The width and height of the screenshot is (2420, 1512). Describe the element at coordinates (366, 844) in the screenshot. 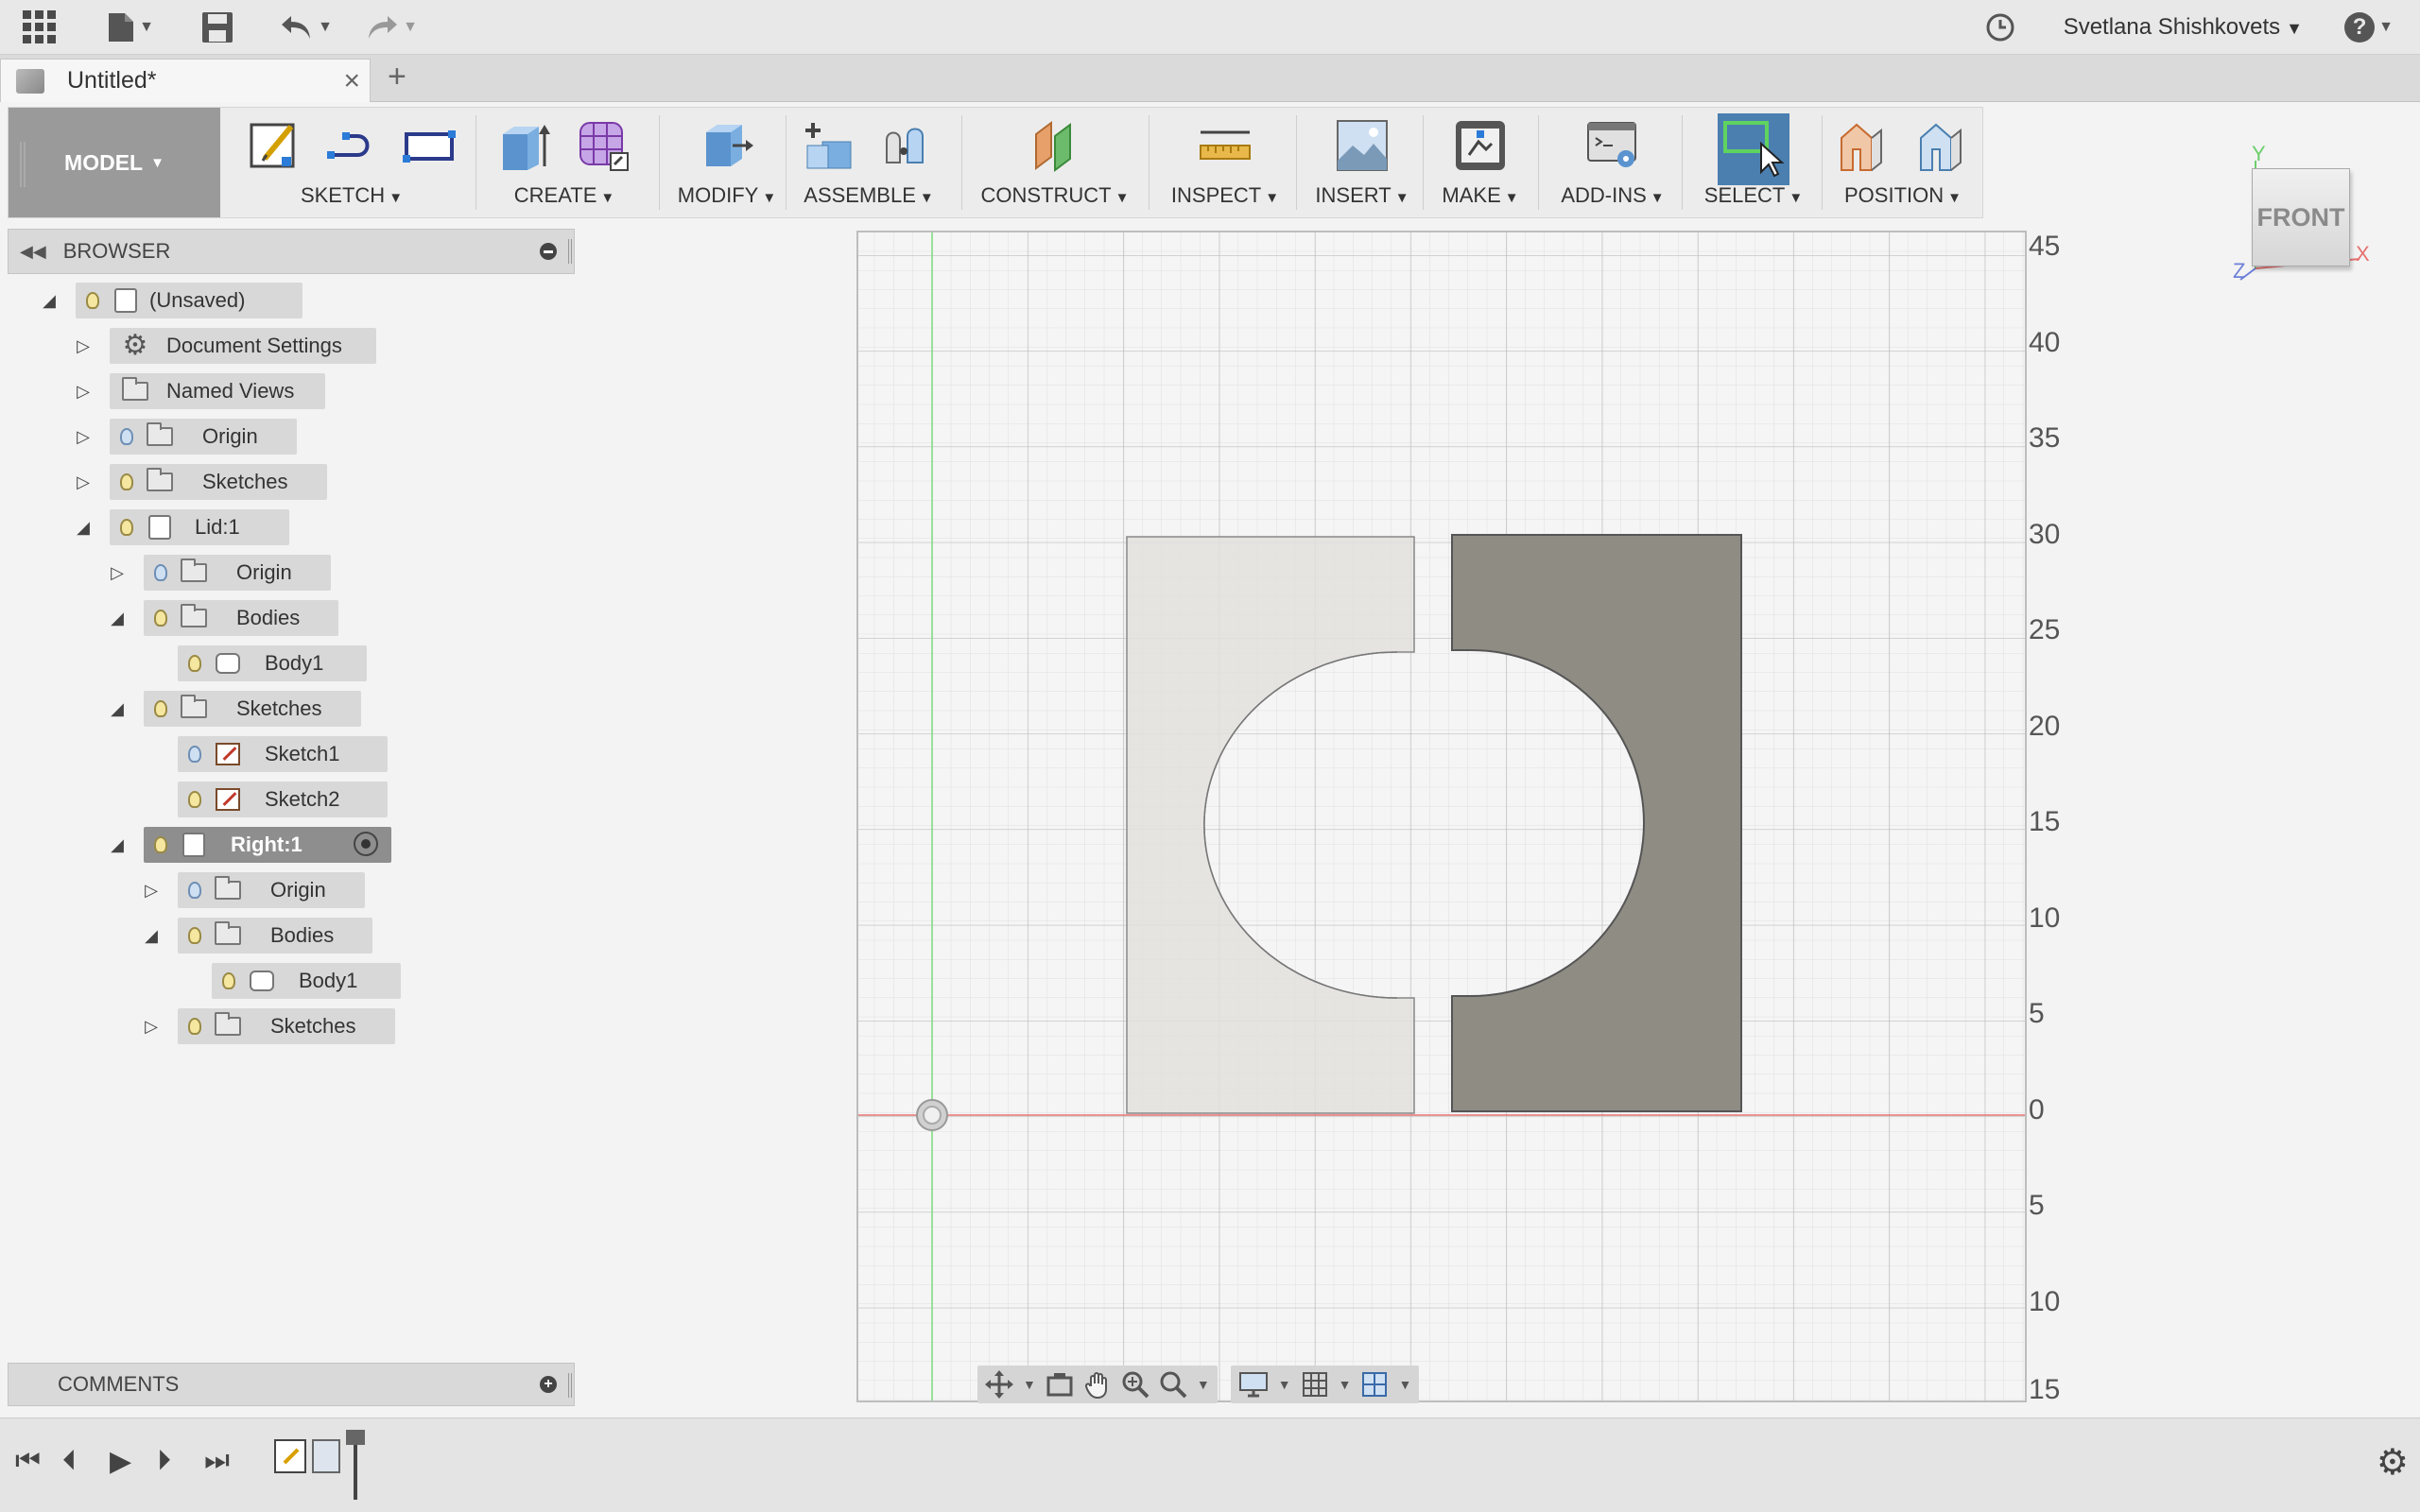

I see `activate-component-radio-icon` at that location.